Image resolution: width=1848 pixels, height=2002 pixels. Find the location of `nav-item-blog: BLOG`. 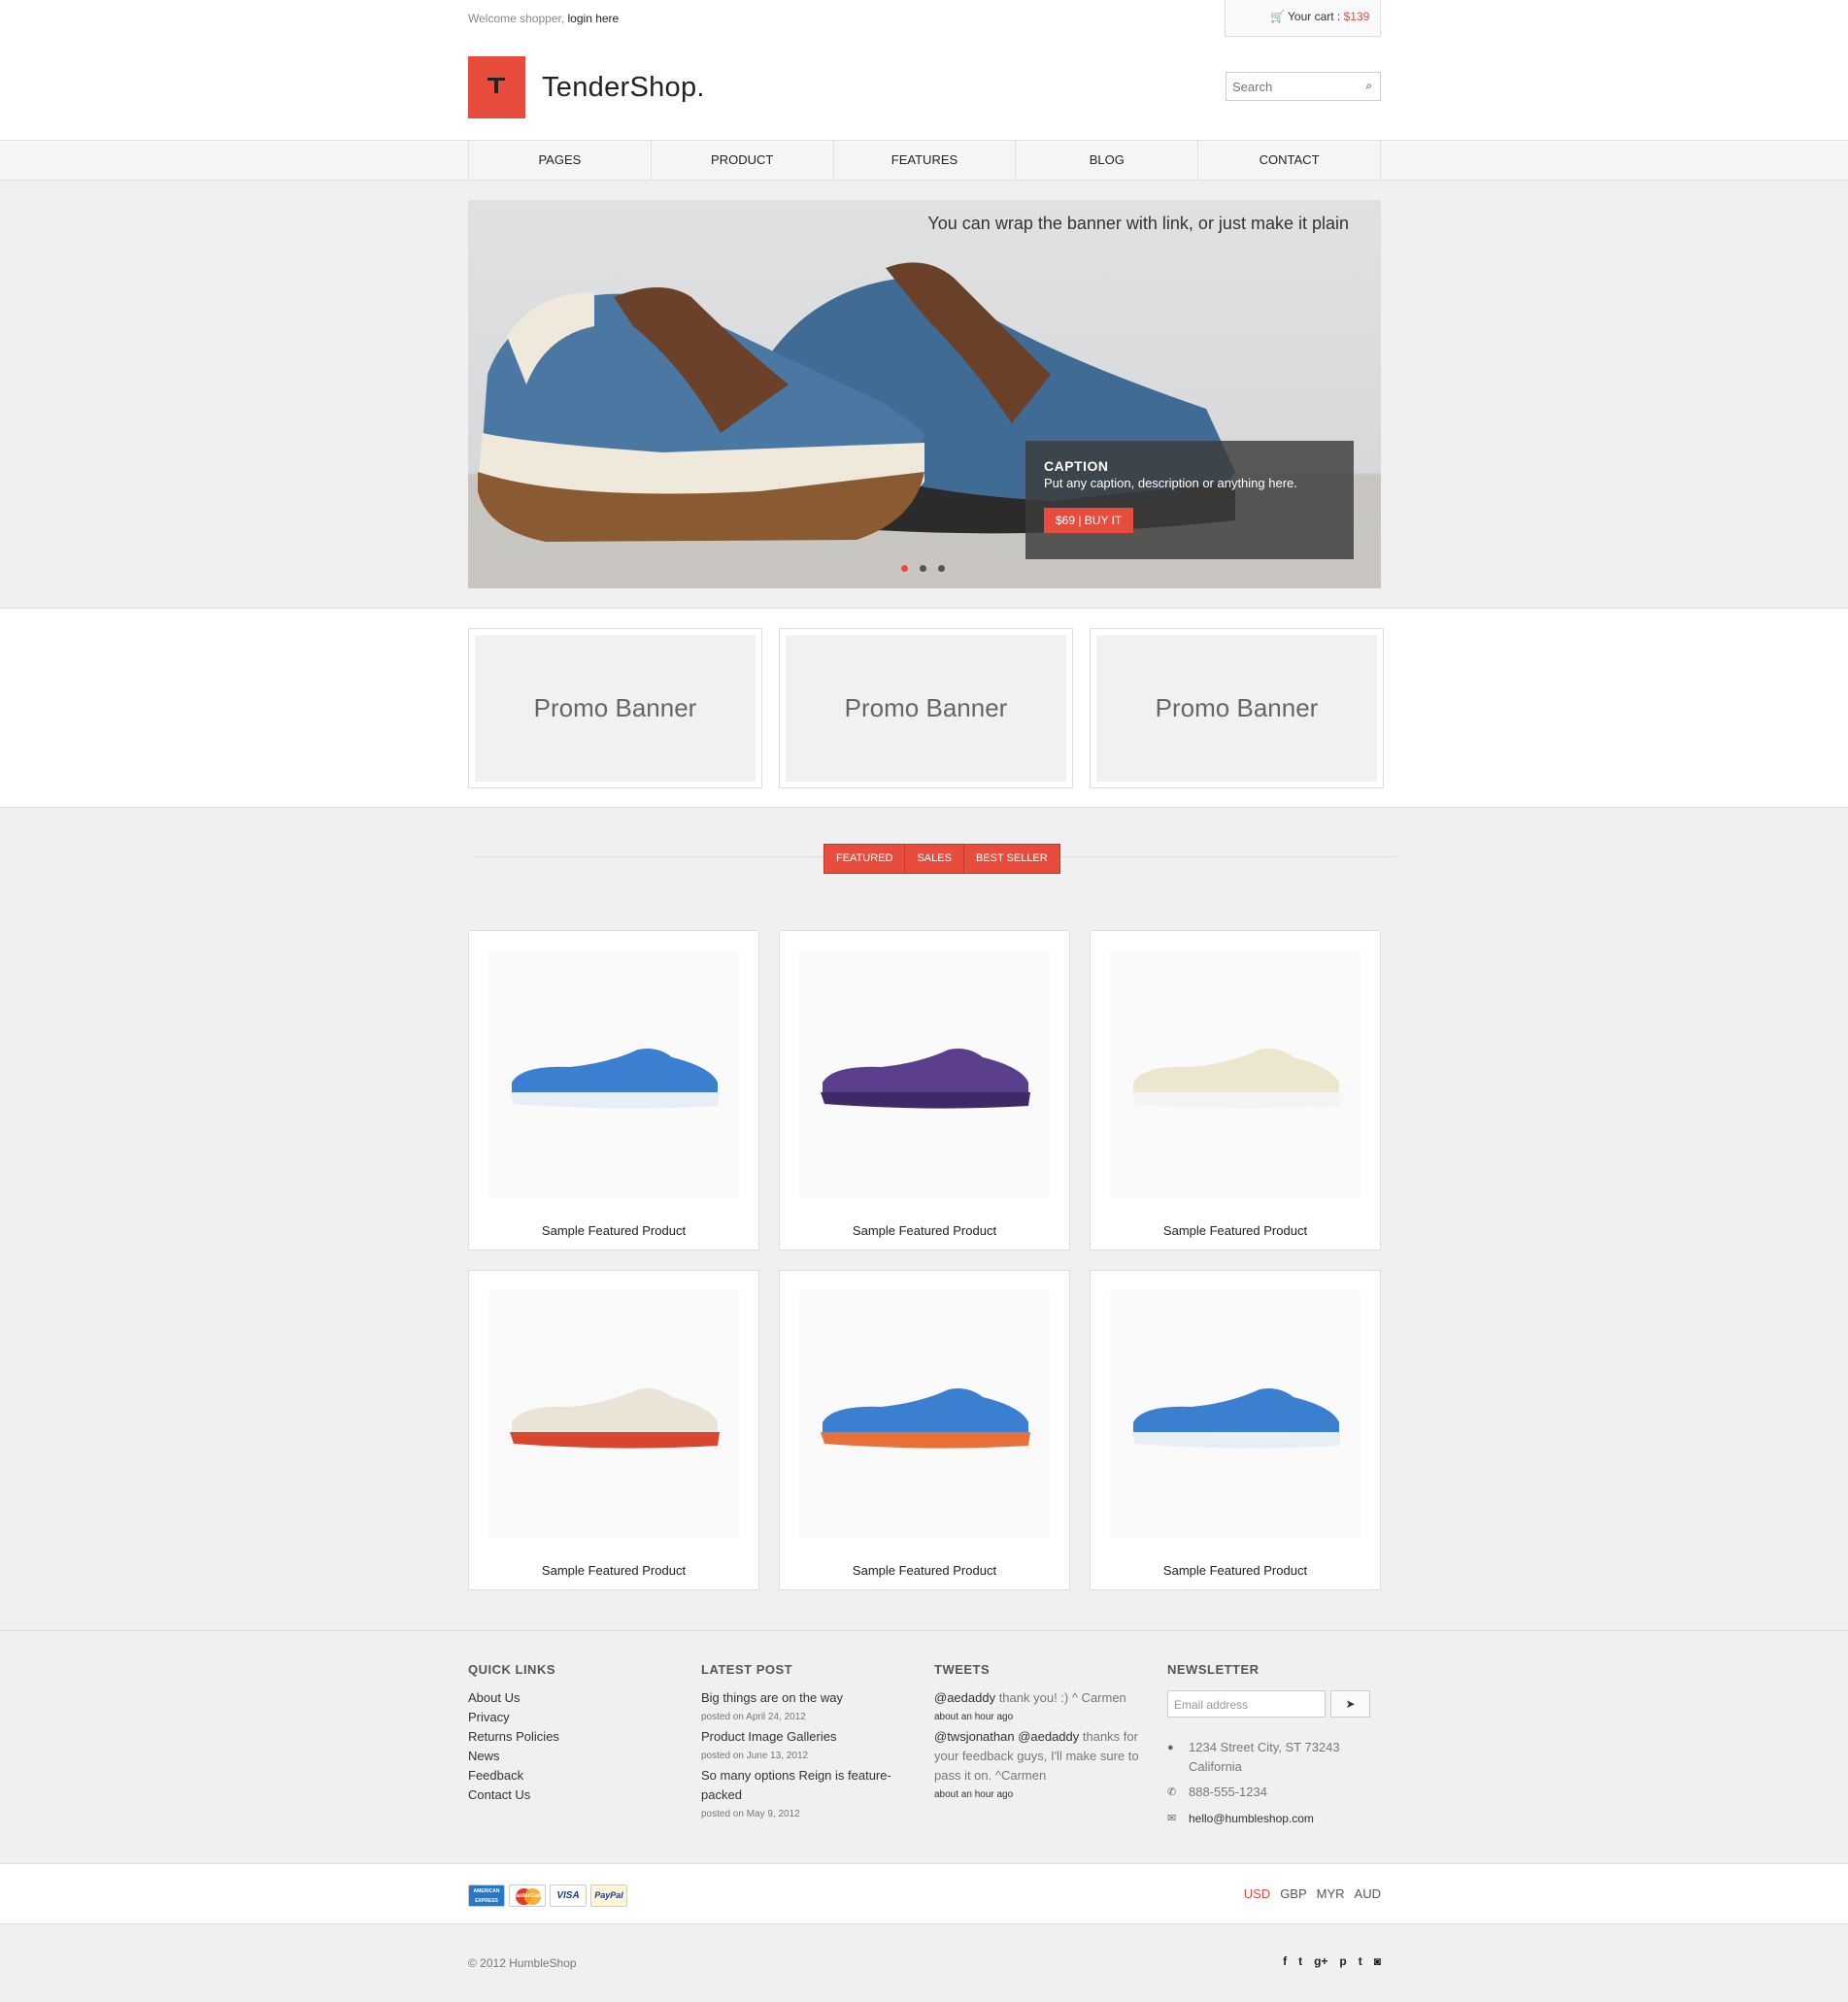

nav-item-blog: BLOG is located at coordinates (1107, 160).